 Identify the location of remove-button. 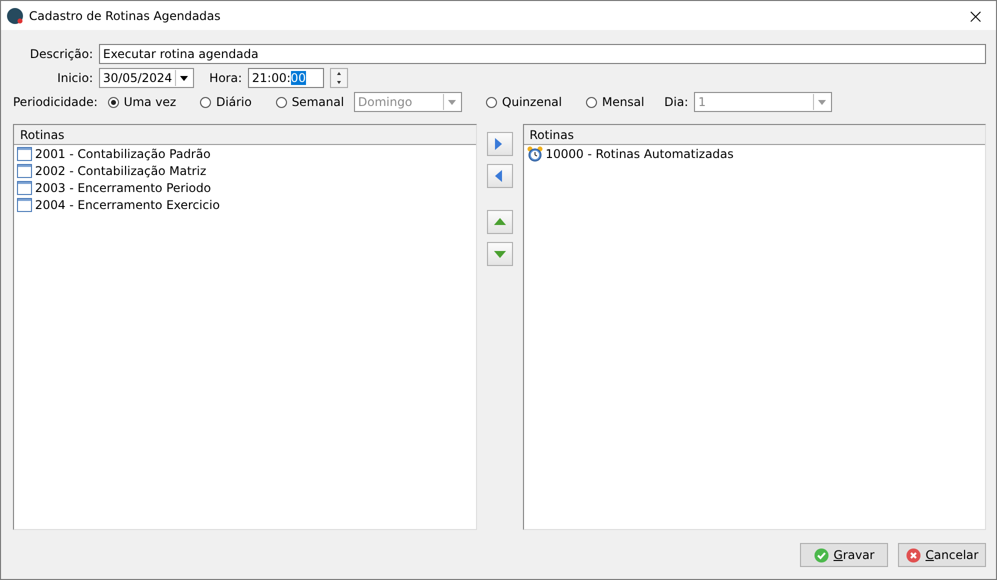
(499, 176).